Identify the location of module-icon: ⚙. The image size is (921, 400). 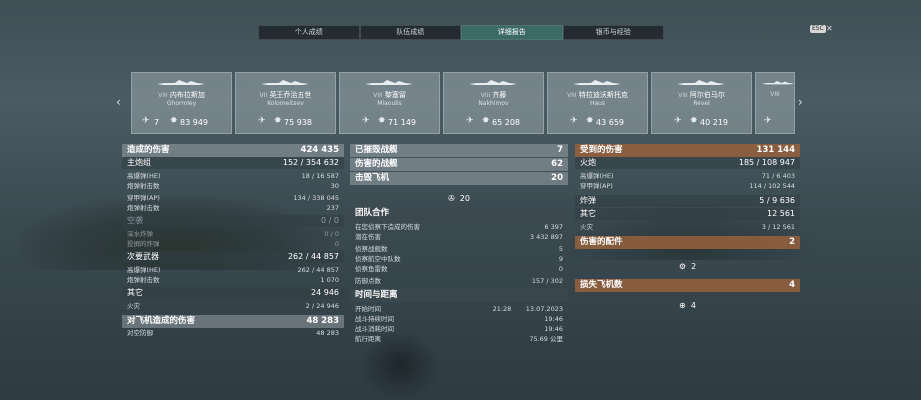
(682, 266).